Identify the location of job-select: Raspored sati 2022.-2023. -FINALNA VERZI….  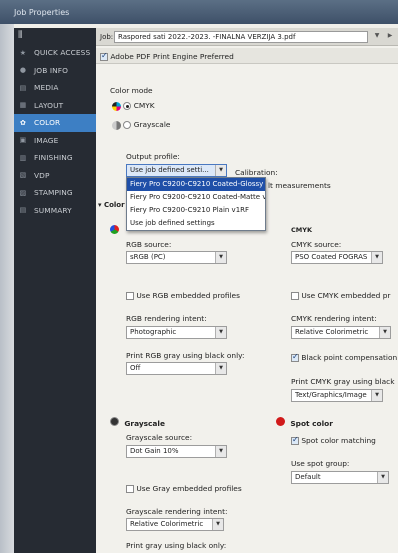
(241, 37).